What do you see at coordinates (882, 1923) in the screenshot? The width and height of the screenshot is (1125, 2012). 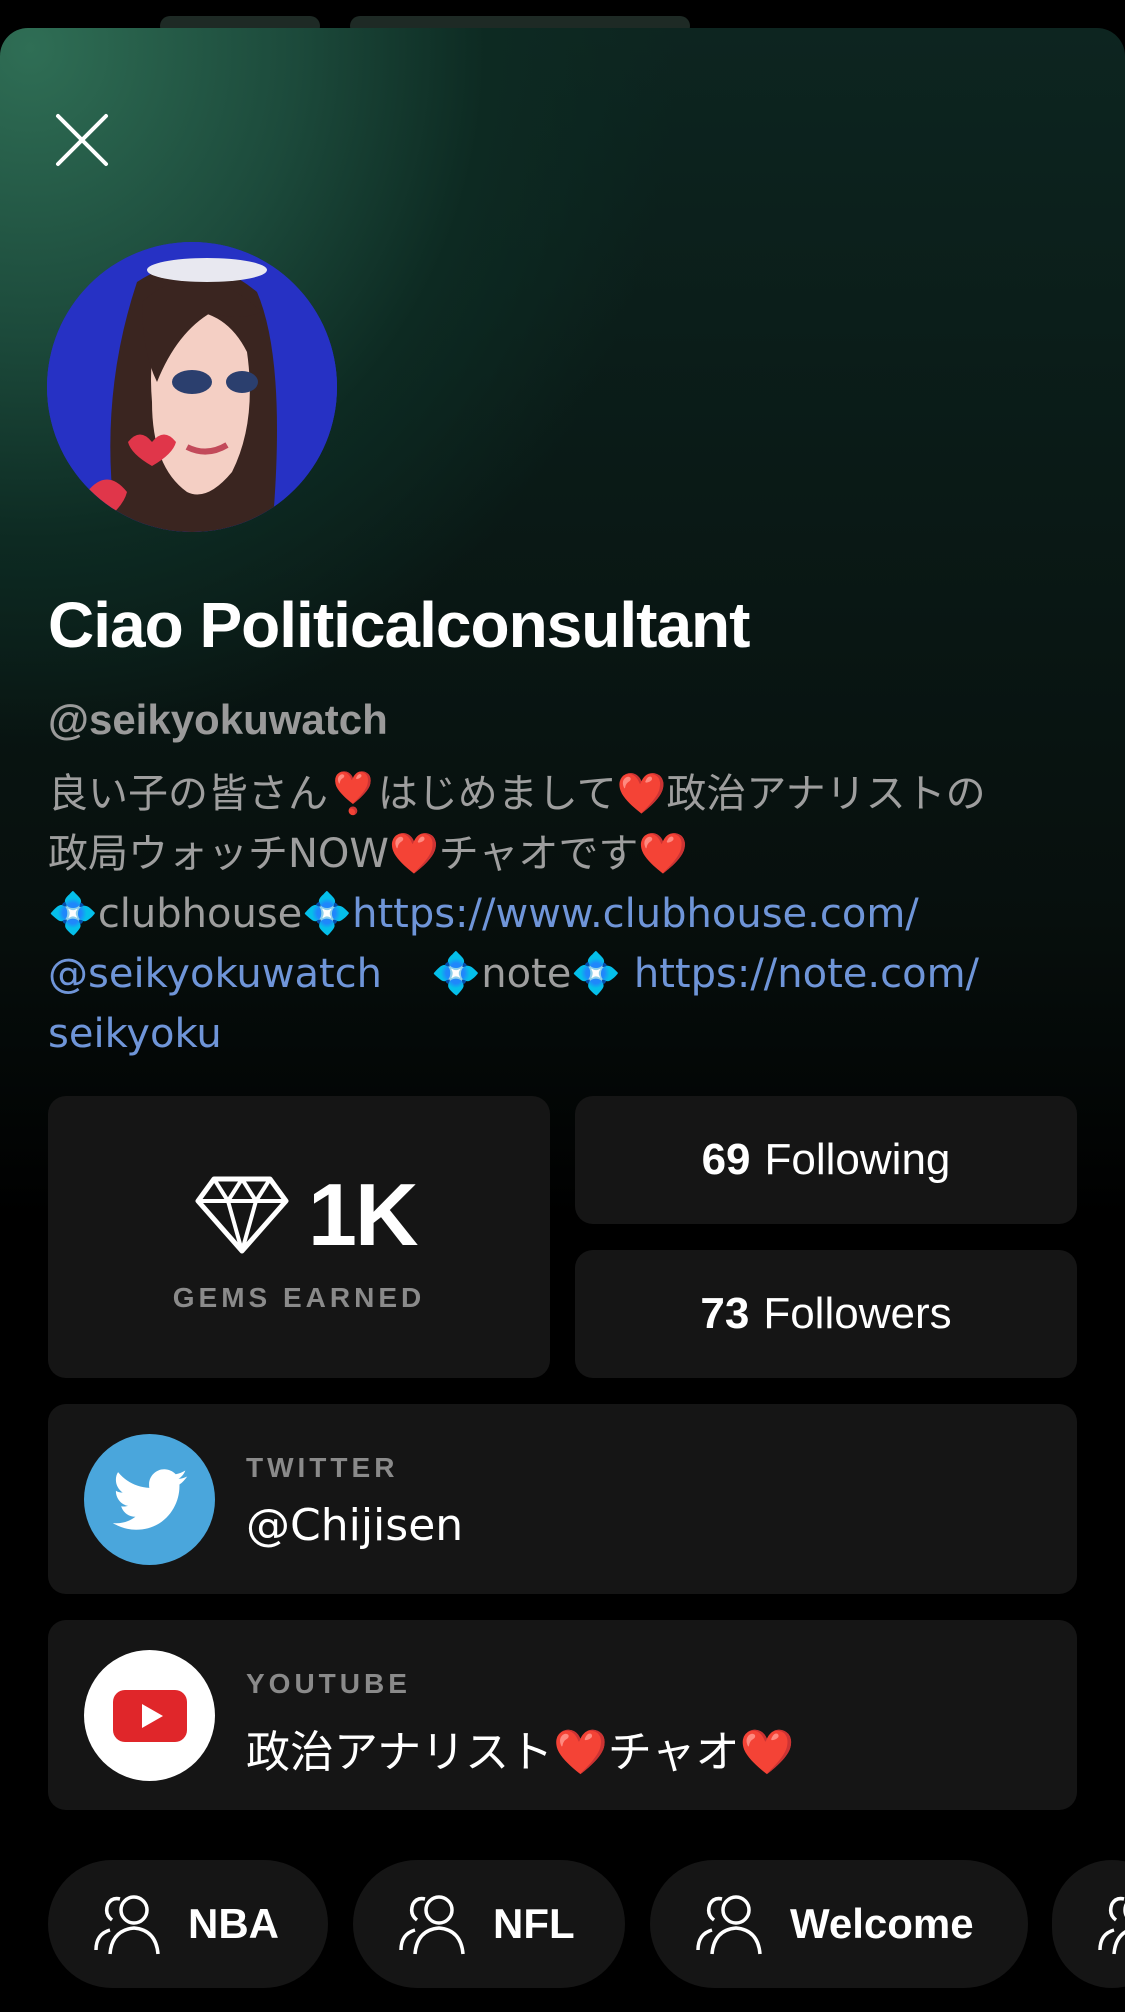 I see `club-label-welcome: Welcome` at bounding box center [882, 1923].